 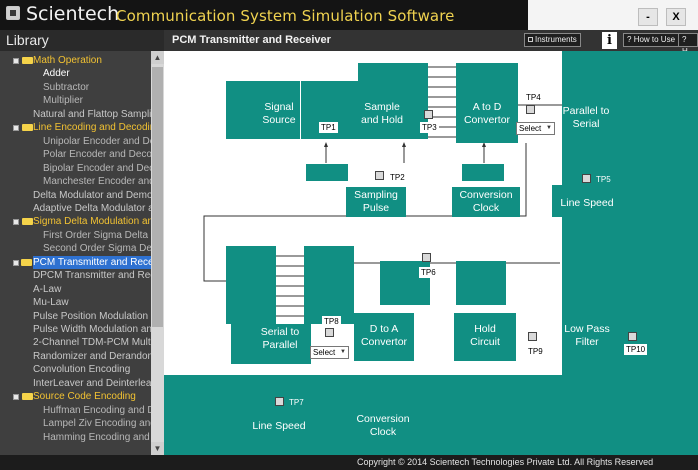 What do you see at coordinates (98, 276) in the screenshot?
I see `library-item-label: DPCM Transmitter and Receiver` at bounding box center [98, 276].